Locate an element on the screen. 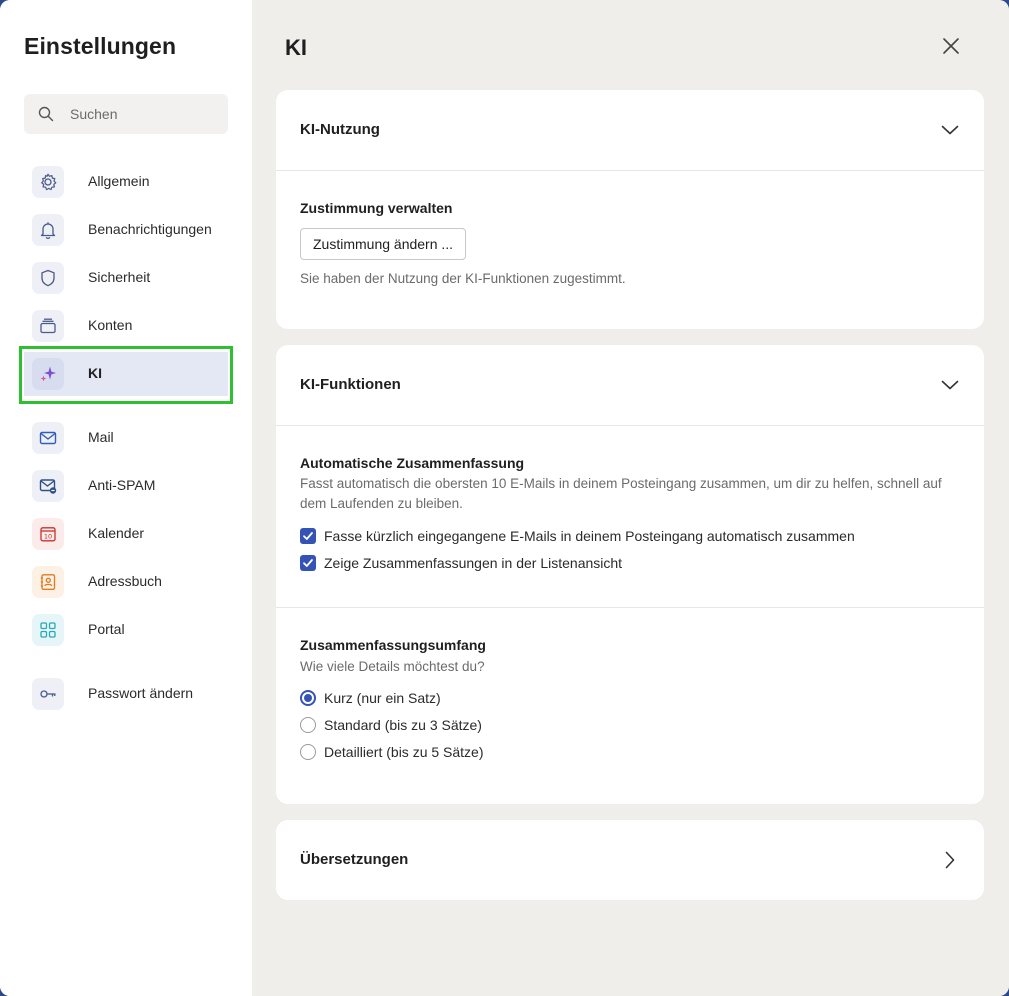  radio-standard: Standard (bis zu 3 Sätze) is located at coordinates (391, 725).